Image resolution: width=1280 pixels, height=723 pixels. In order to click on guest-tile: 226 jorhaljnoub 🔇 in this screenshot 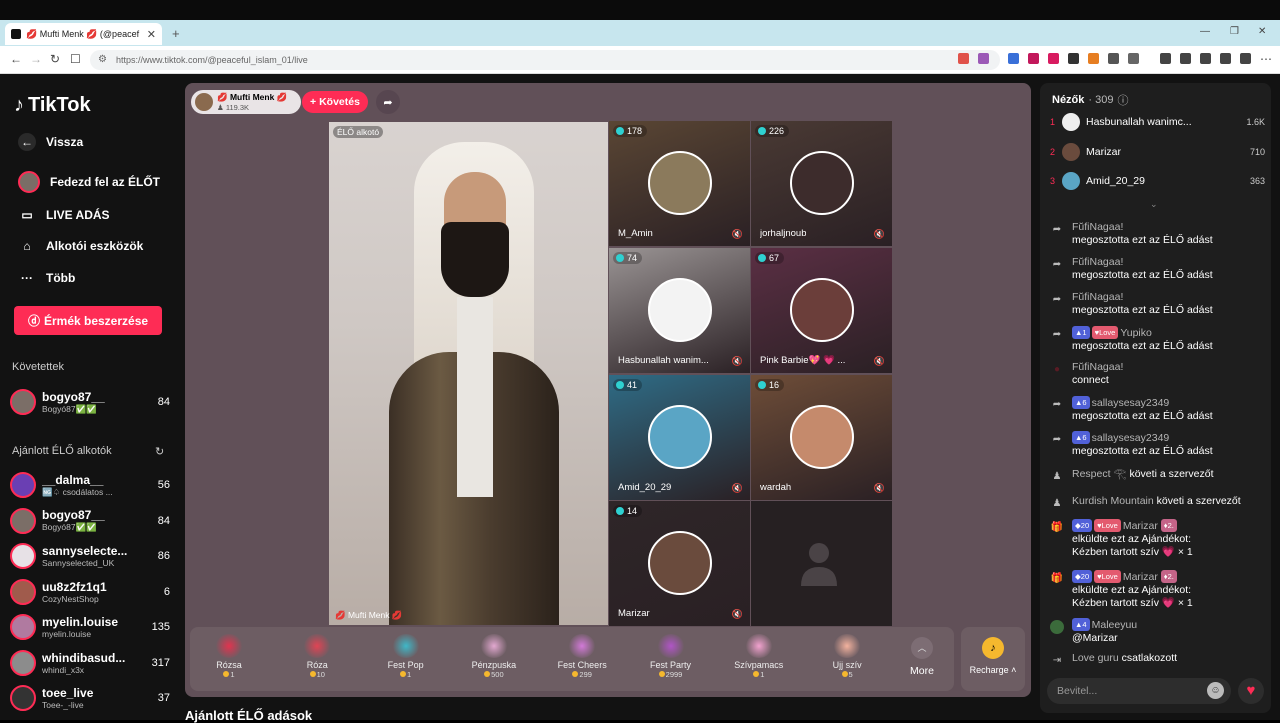, I will do `click(821, 183)`.